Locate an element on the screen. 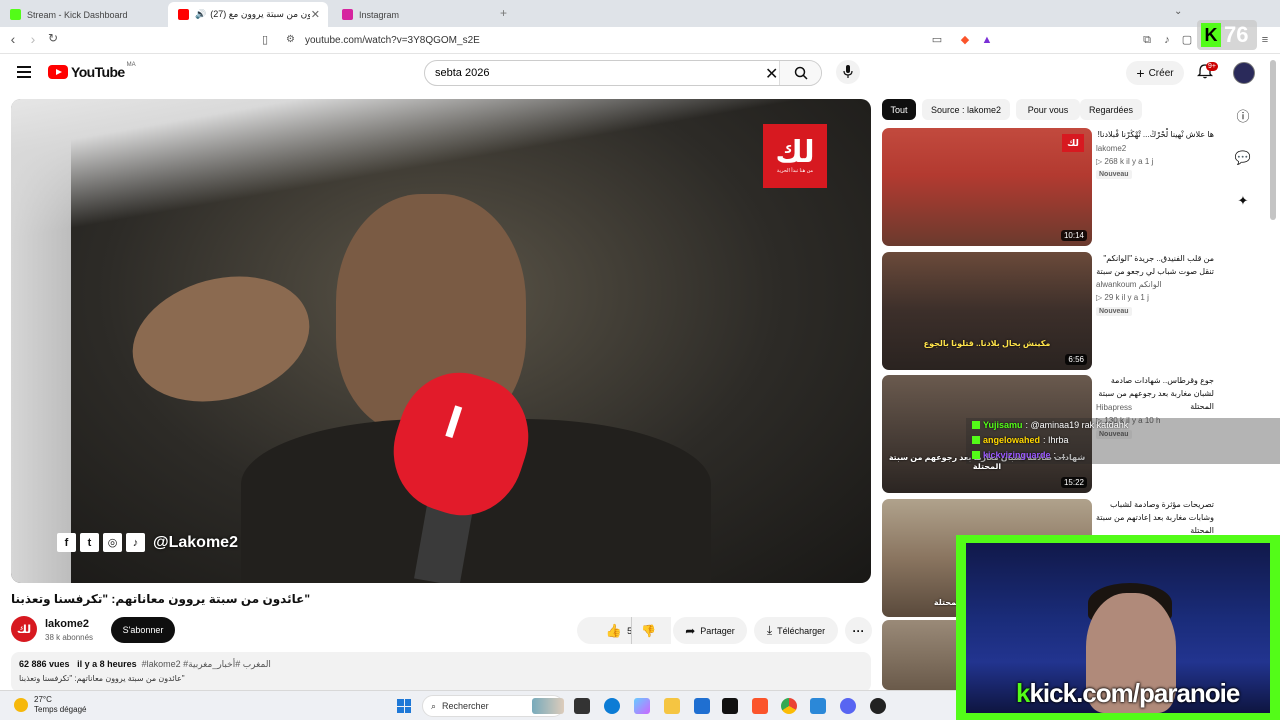 The image size is (1280, 720). tab-youtube-video: 🔊 (27) عائدون من سبتة يروون مع... ✕ is located at coordinates (248, 14).